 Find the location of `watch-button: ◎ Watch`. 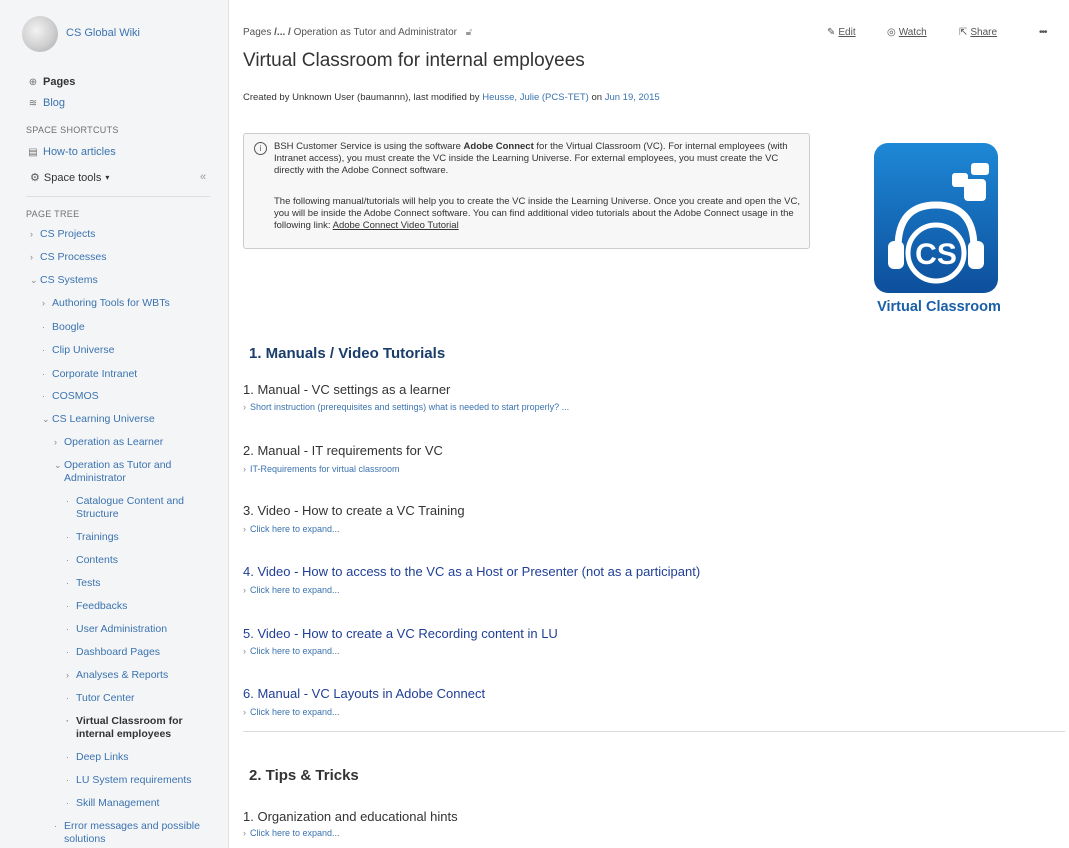

watch-button: ◎ Watch is located at coordinates (907, 32).